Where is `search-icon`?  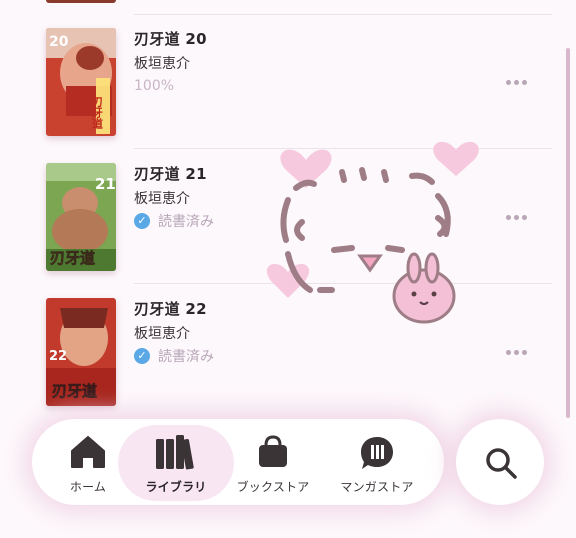 search-icon is located at coordinates (501, 463).